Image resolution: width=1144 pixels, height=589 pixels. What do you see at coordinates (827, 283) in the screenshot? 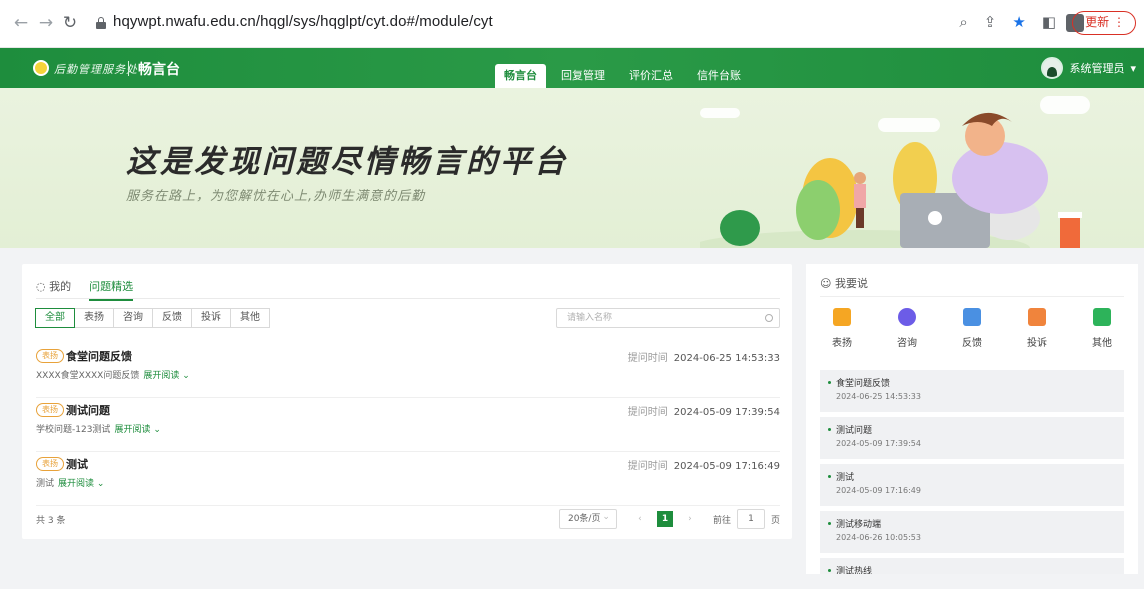
I see `smile-icon: ☺` at bounding box center [827, 283].